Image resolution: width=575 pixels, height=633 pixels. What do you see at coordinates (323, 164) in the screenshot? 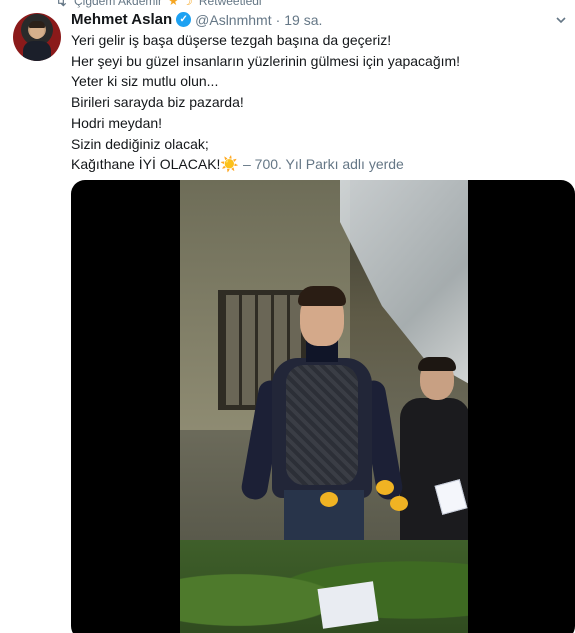
I see `place-link: – 700. Yıl Parkı adlı yerde` at bounding box center [323, 164].